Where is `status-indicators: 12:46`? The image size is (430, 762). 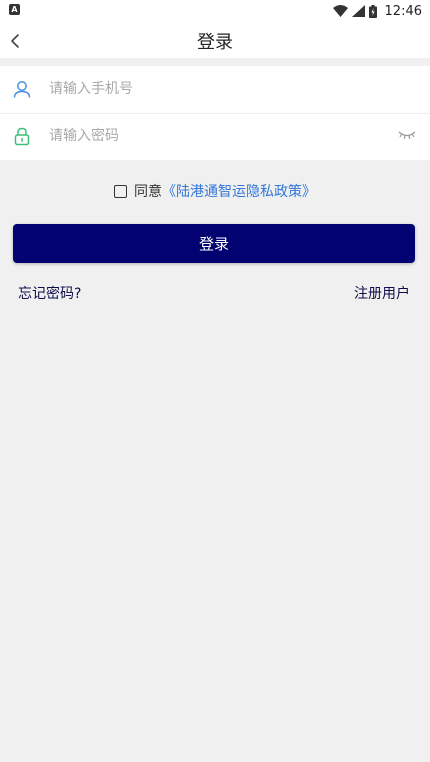
status-indicators: 12:46 is located at coordinates (377, 11).